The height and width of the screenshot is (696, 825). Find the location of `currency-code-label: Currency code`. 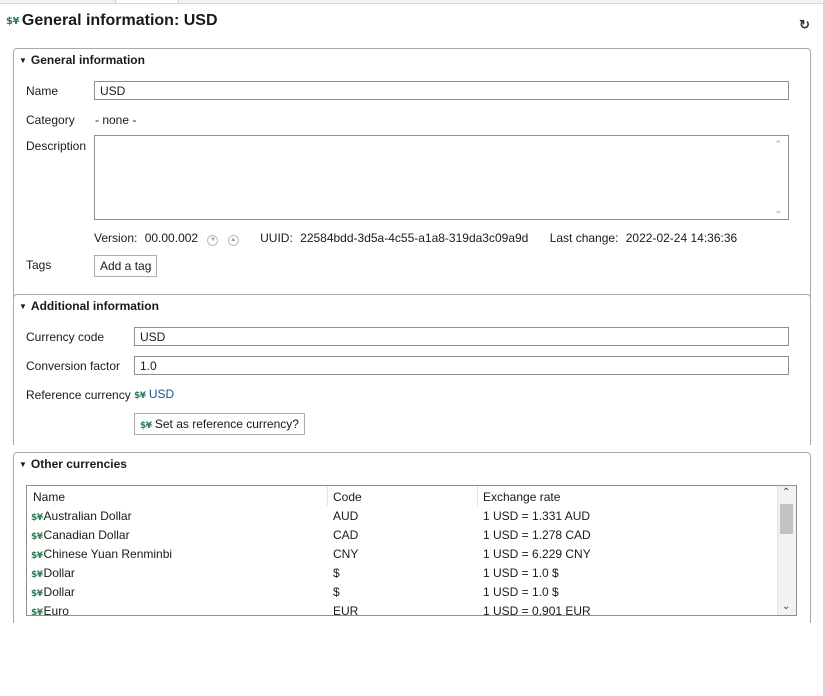

currency-code-label: Currency code is located at coordinates (65, 337).